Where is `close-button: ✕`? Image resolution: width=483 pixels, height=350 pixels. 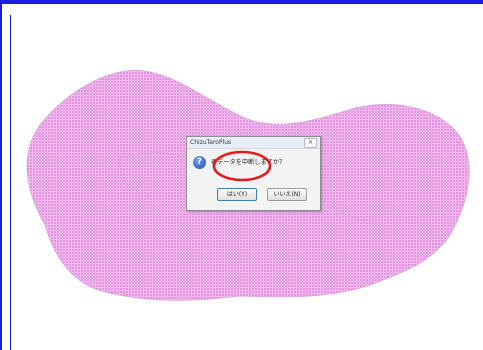 close-button: ✕ is located at coordinates (310, 143).